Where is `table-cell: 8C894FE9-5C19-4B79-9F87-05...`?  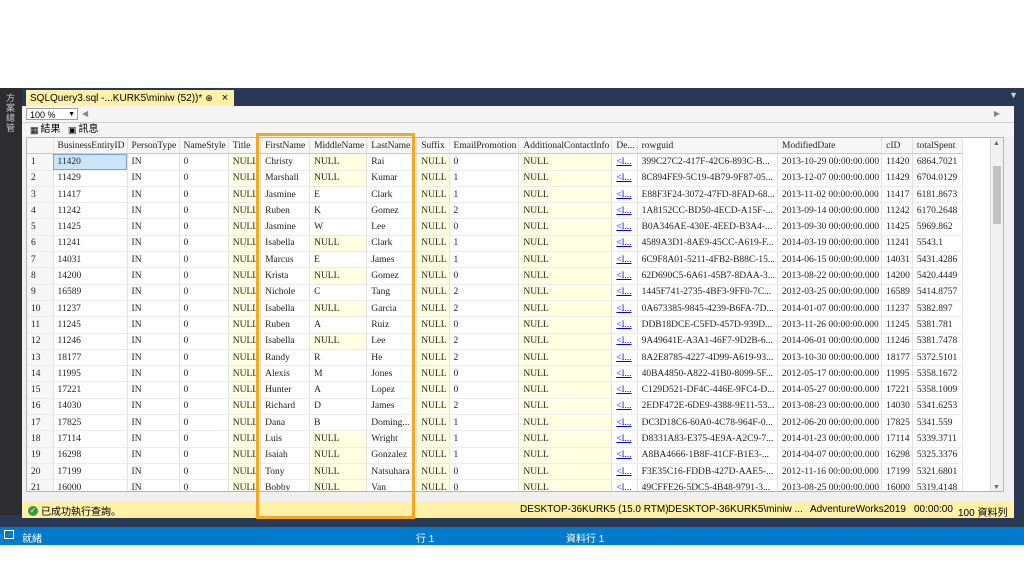
table-cell: 8C894FE9-5C19-4B79-9F87-05... is located at coordinates (708, 178).